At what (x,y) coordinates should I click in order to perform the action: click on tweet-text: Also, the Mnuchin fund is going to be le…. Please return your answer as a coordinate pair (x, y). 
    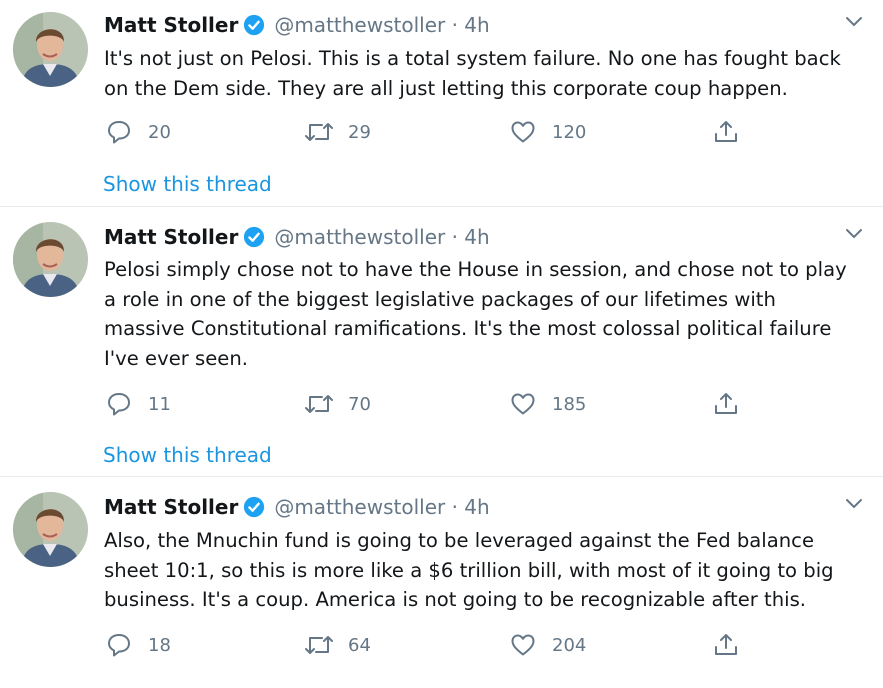
    Looking at the image, I should click on (469, 570).